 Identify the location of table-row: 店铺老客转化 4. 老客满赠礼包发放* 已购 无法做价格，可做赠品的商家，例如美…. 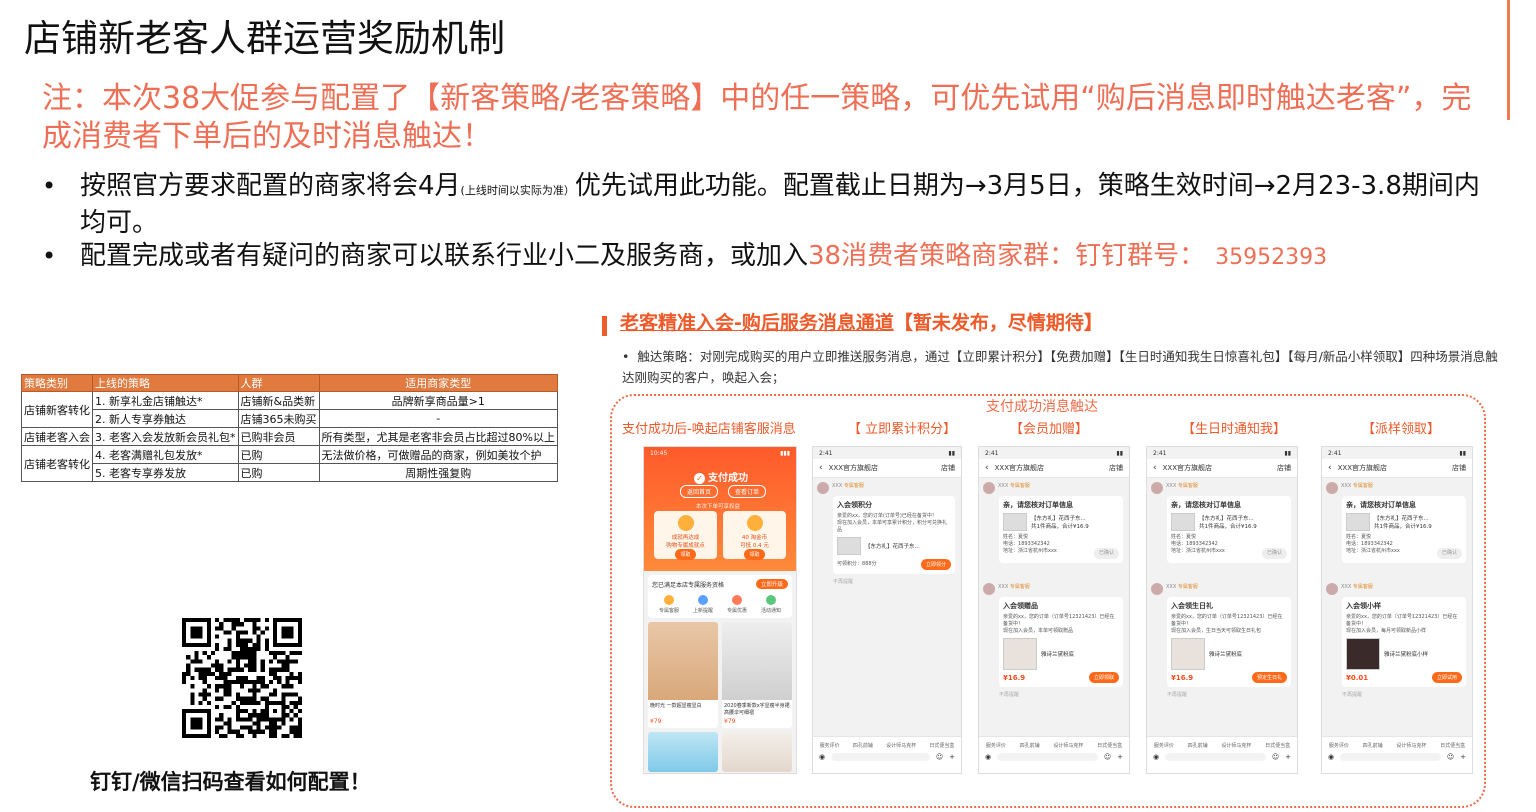
(289, 463).